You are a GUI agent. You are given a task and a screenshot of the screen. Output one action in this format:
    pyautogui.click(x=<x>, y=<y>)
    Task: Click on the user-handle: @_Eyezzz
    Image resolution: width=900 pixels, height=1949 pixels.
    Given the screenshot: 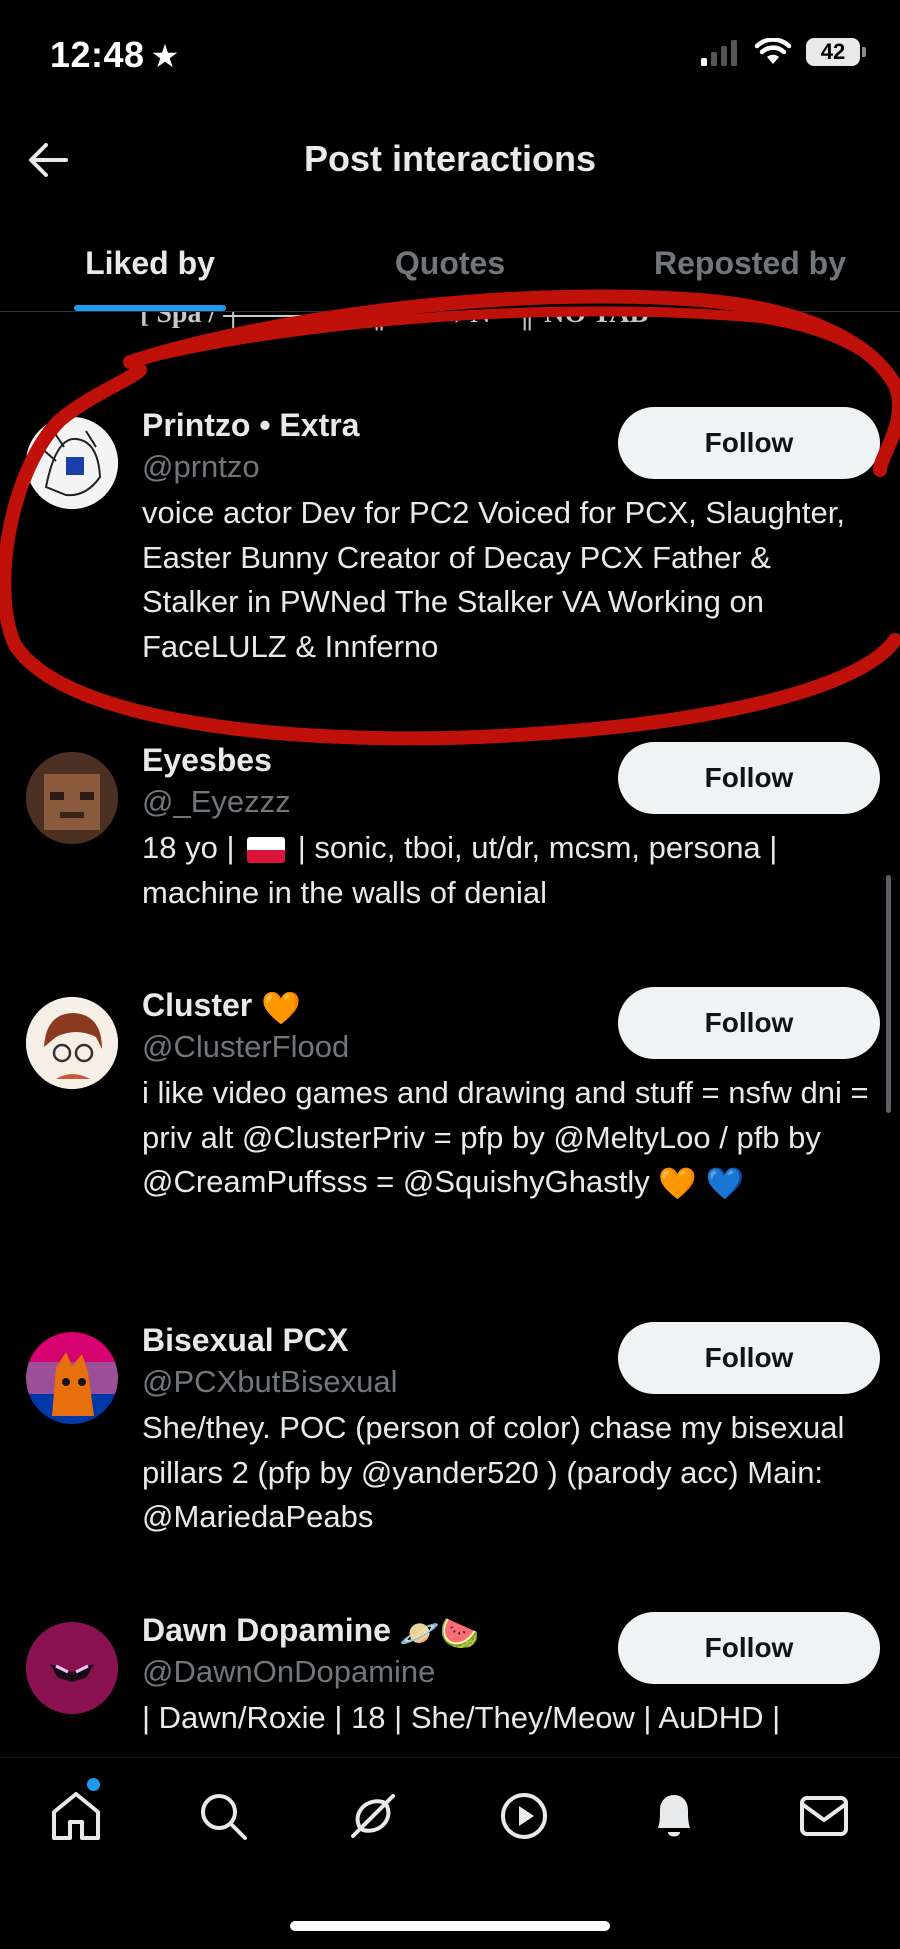 What is the action you would take?
    pyautogui.click(x=216, y=802)
    